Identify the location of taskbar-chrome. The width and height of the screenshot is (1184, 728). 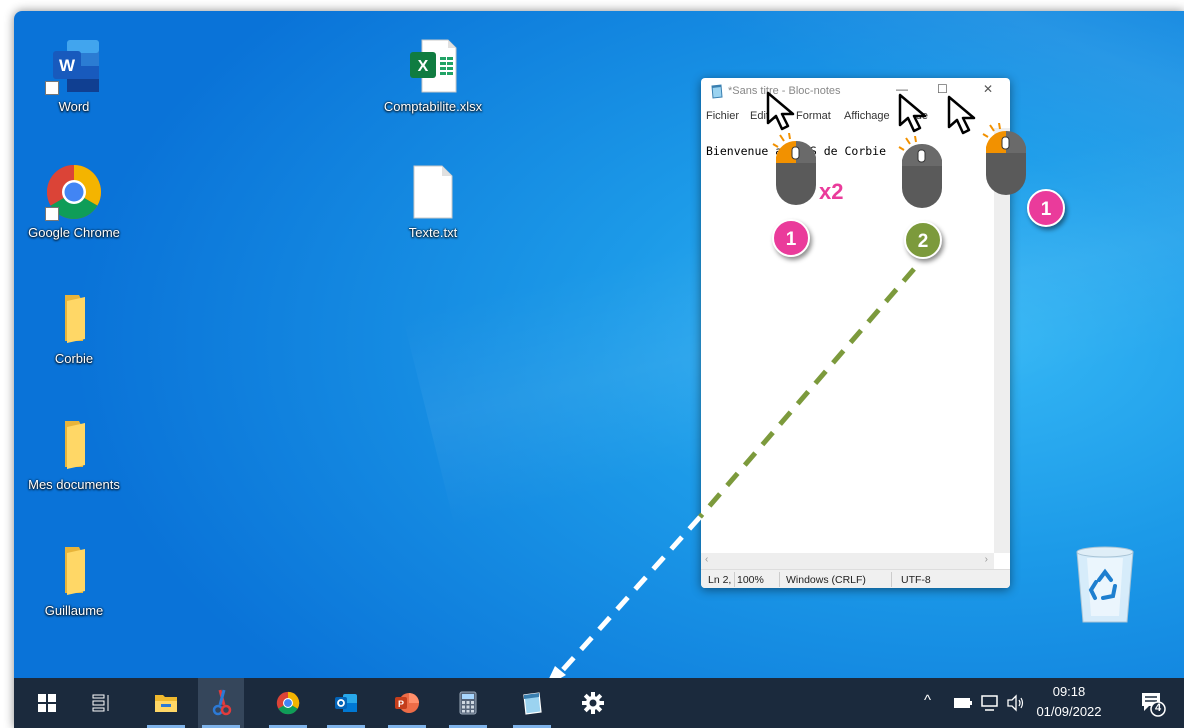
(288, 703).